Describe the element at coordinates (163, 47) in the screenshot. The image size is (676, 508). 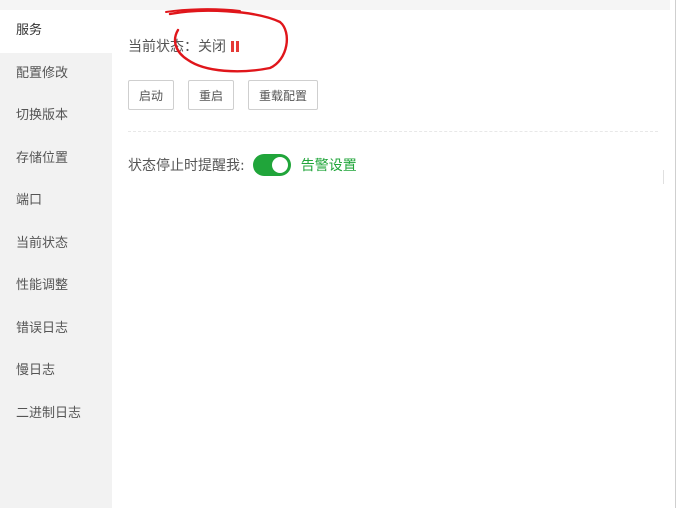
I see `status-label: 当前状态：` at that location.